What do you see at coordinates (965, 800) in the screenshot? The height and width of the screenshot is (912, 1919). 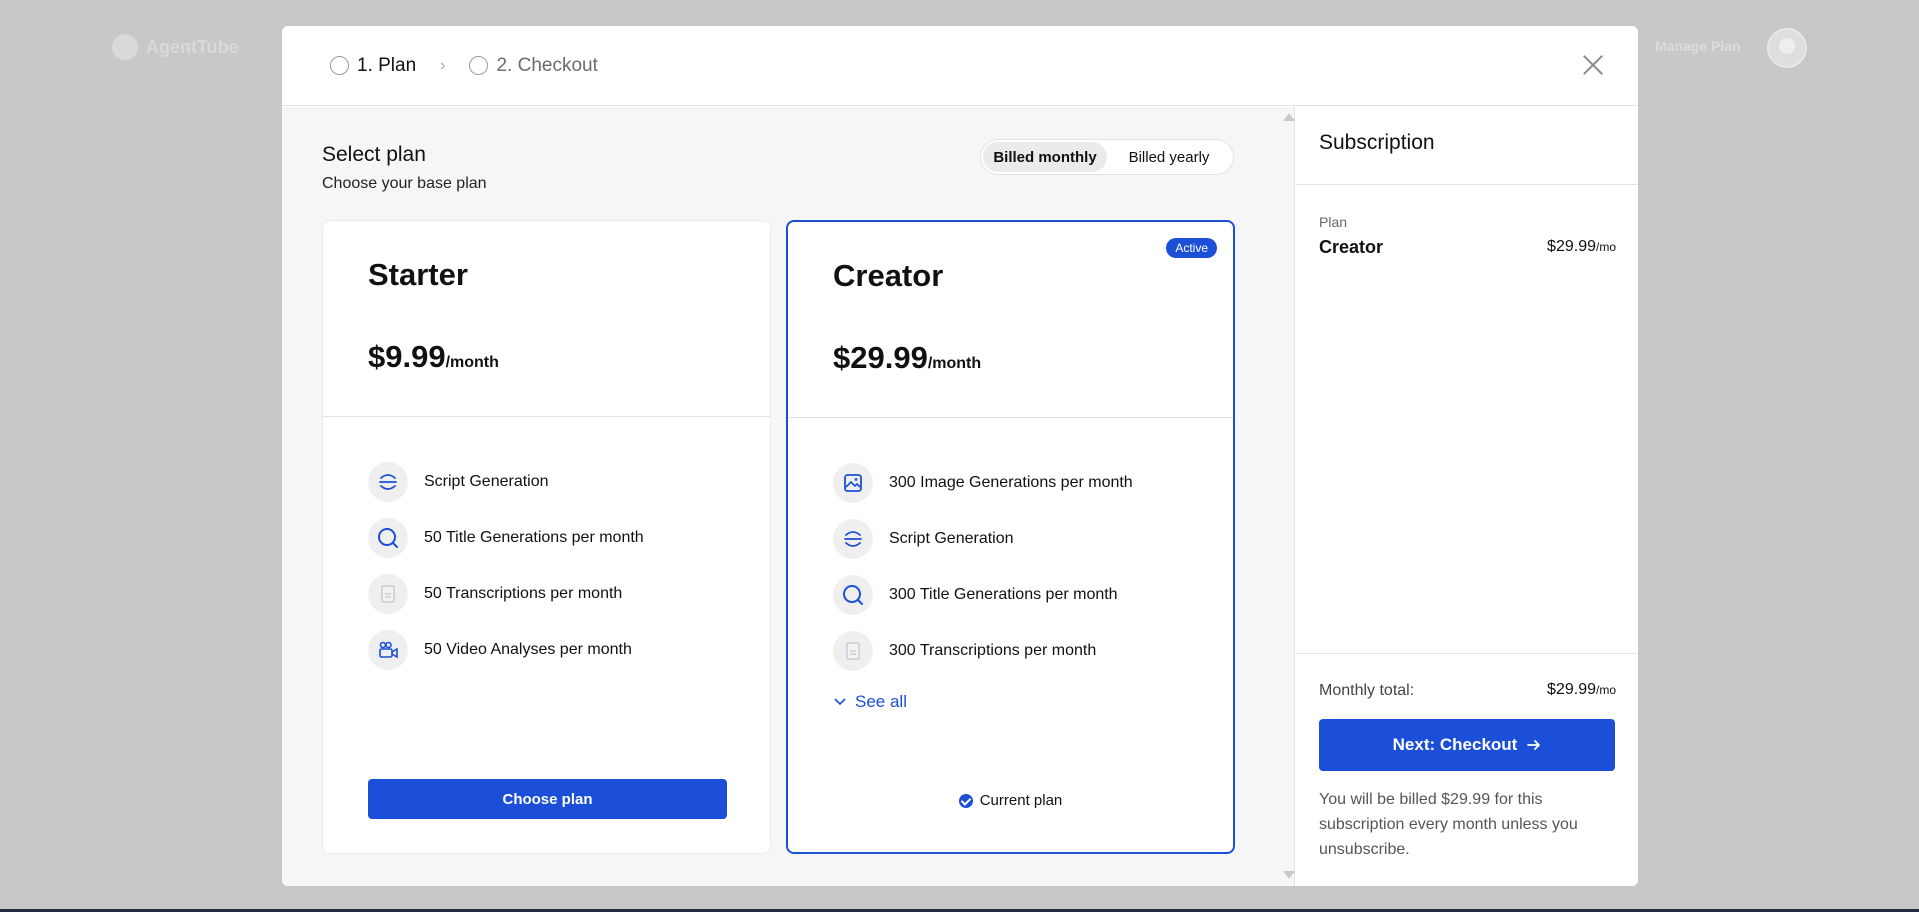 I see `check-circle-icon` at bounding box center [965, 800].